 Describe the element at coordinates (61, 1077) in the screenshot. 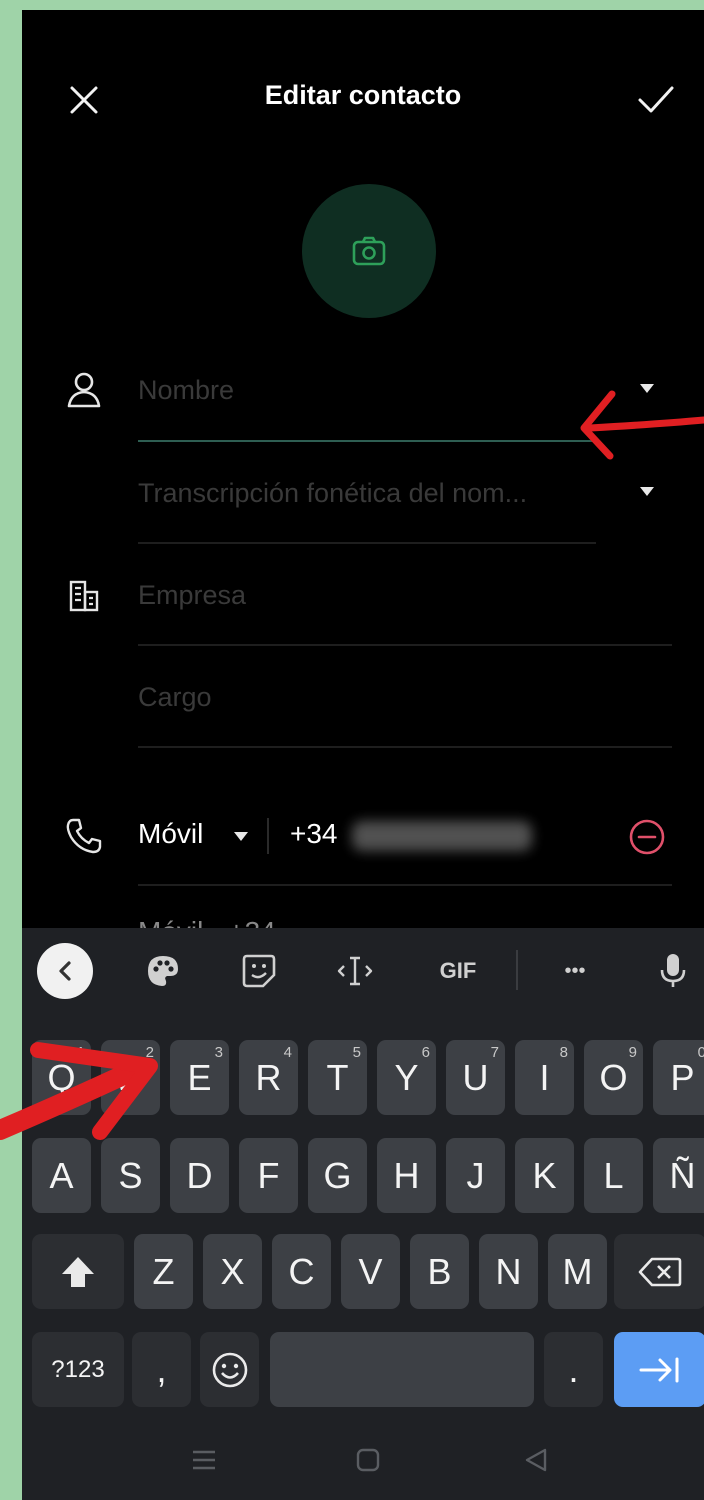

I see `key-q: Q1` at that location.